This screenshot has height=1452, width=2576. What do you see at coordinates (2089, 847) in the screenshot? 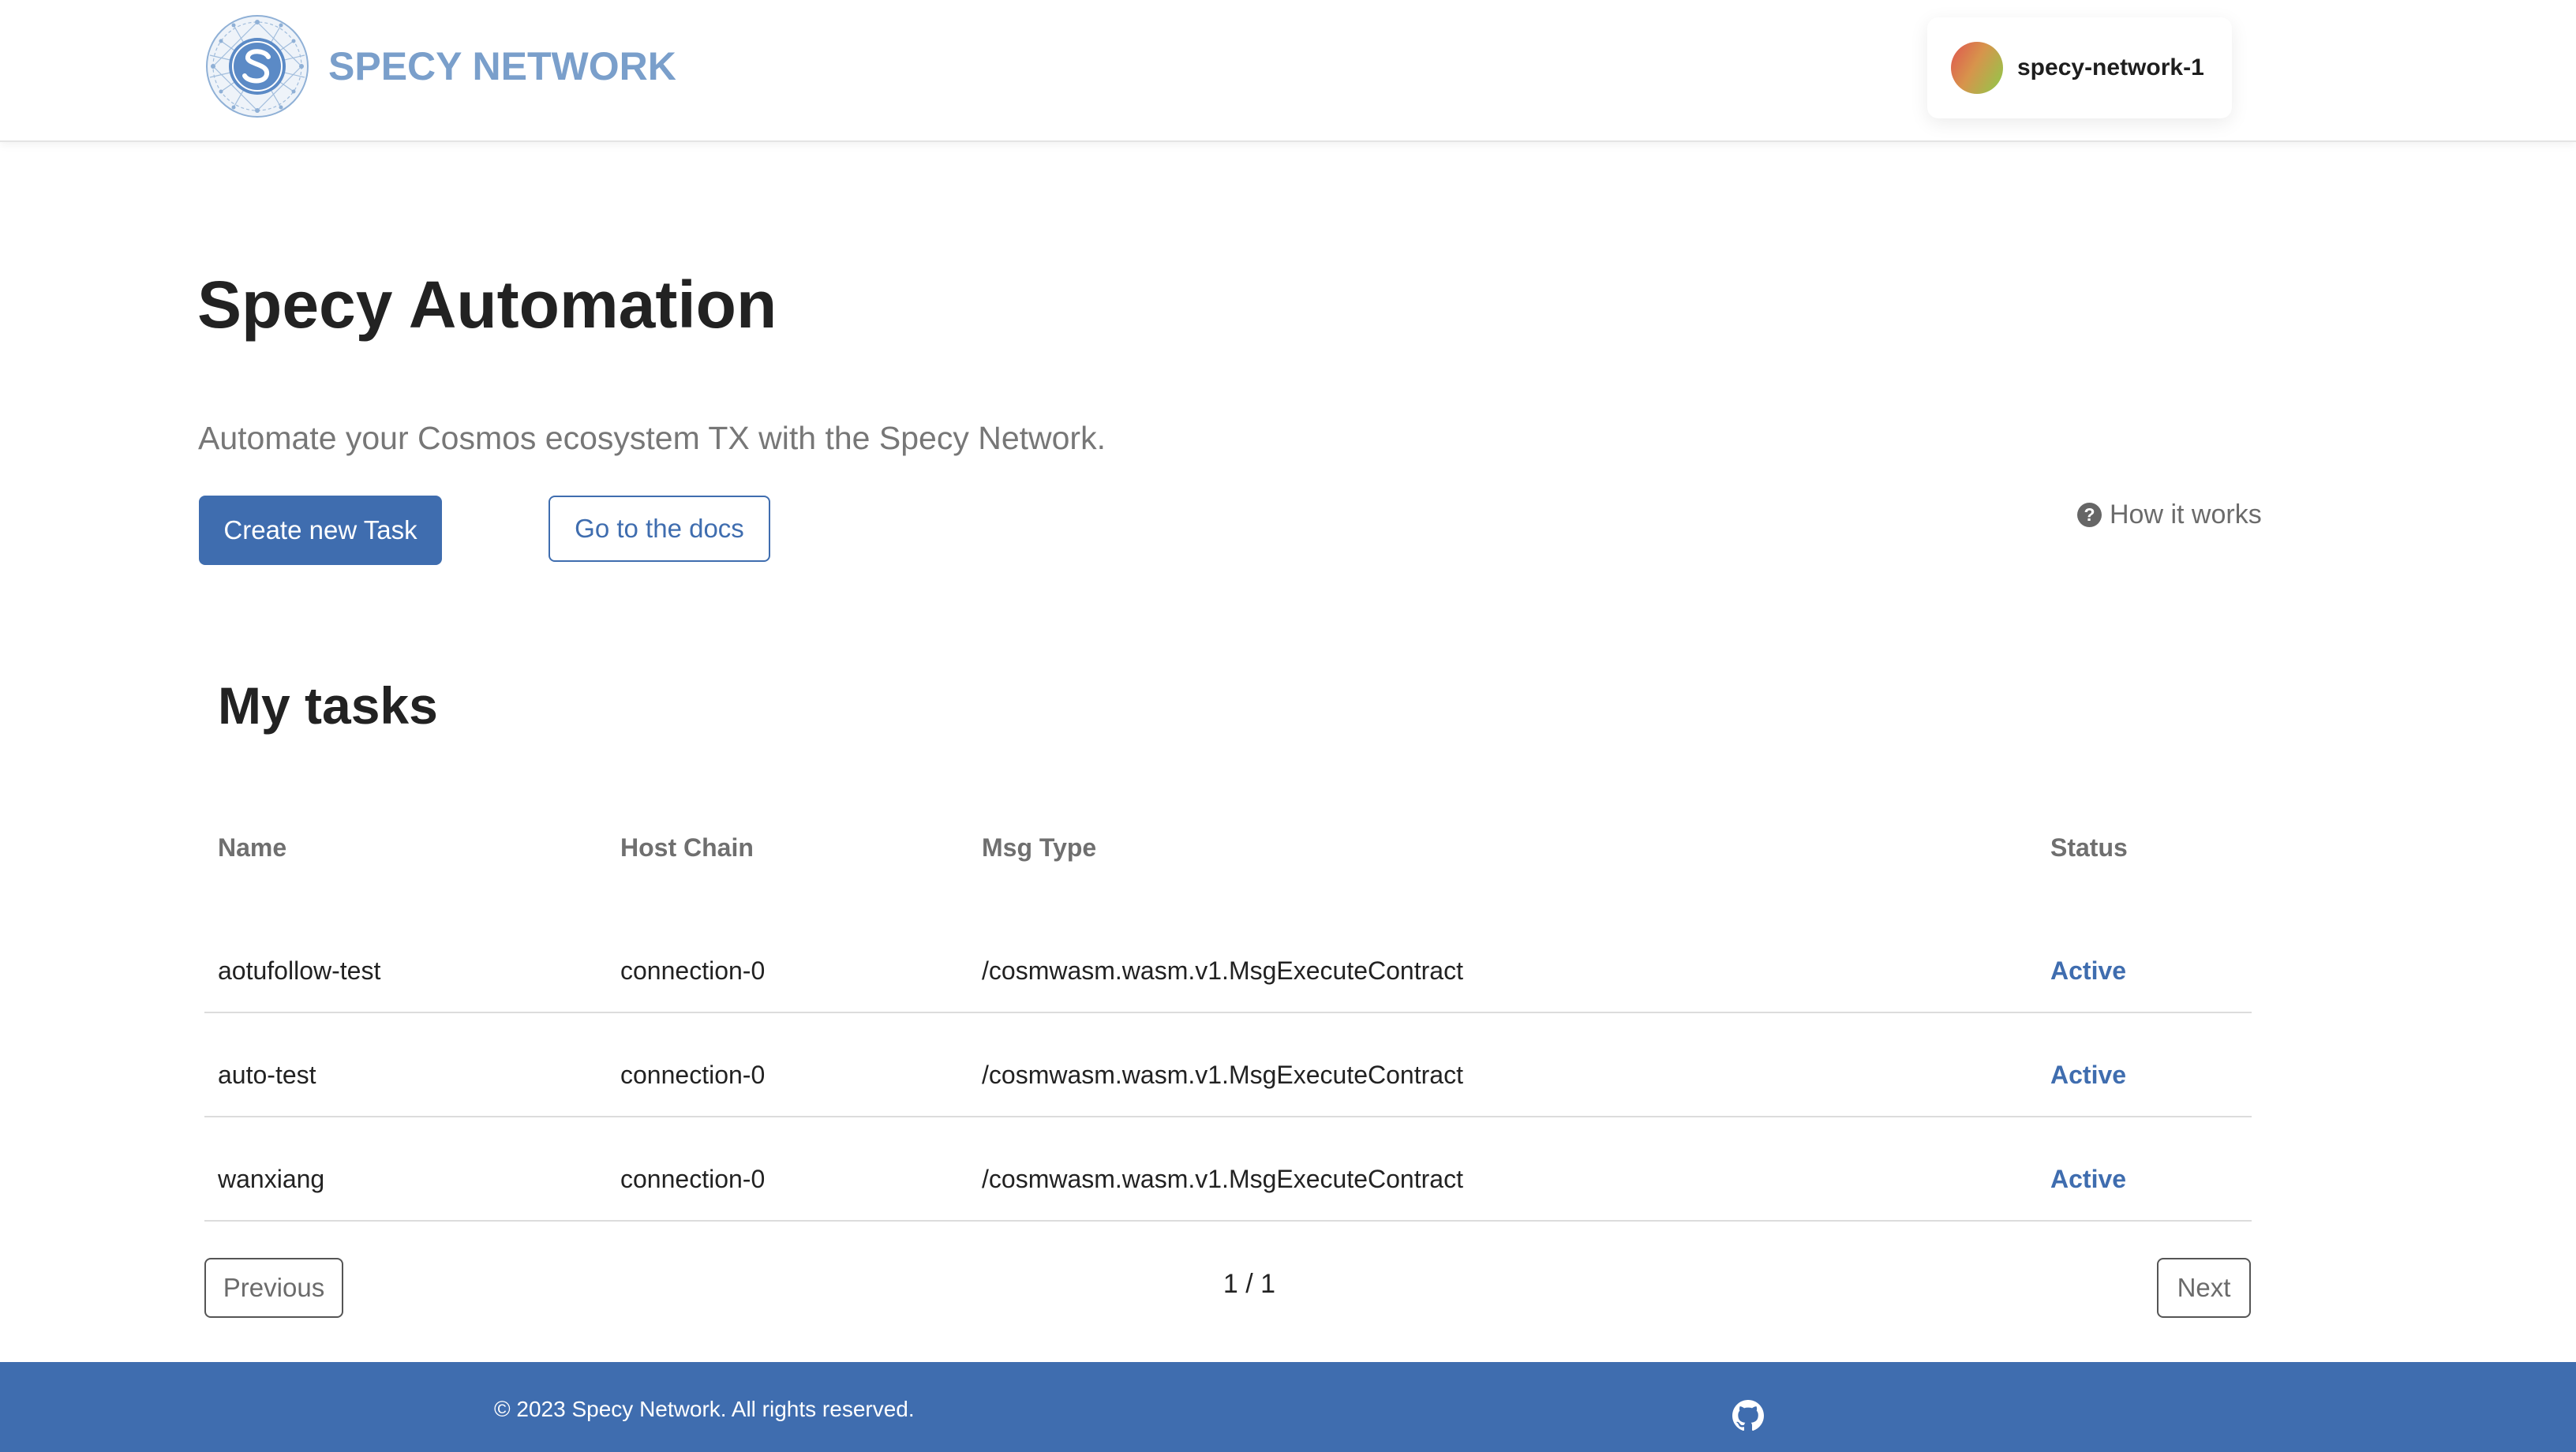
I see `column-header-status: Status` at bounding box center [2089, 847].